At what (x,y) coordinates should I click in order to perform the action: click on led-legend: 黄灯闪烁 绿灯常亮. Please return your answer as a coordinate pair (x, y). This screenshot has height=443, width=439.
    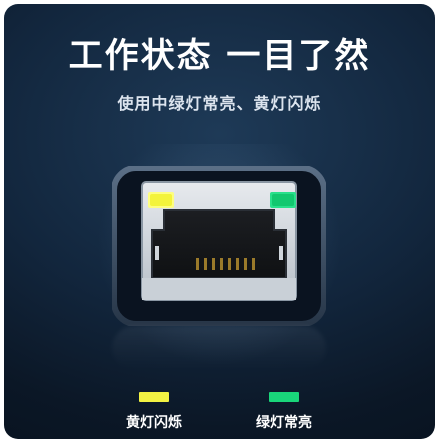
    Looking at the image, I should click on (219, 414).